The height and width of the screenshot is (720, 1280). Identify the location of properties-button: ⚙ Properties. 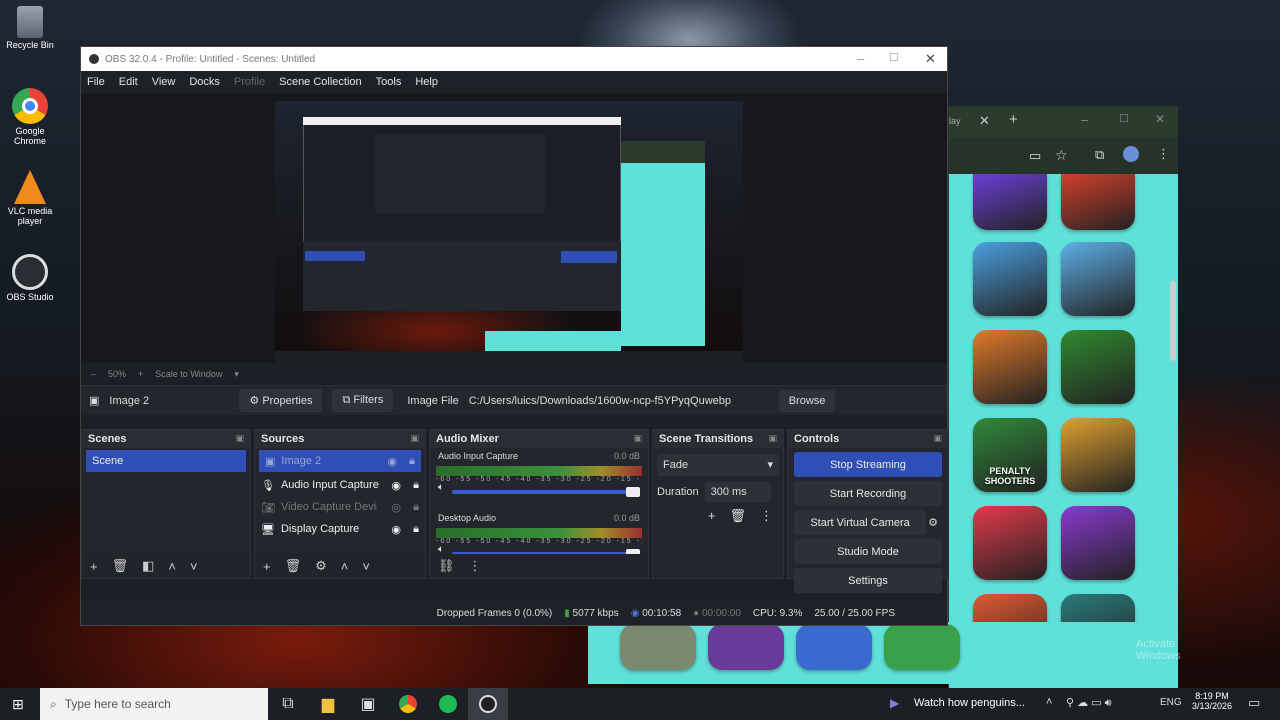
(281, 400).